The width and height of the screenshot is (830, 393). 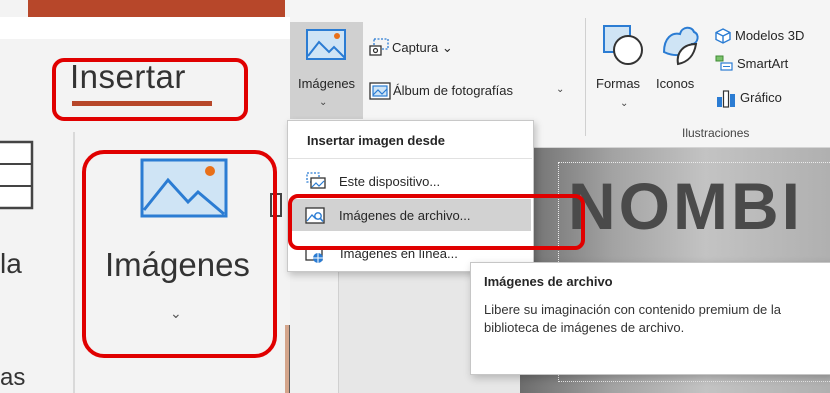 I want to click on group-label: Ilustraciones, so click(x=716, y=133).